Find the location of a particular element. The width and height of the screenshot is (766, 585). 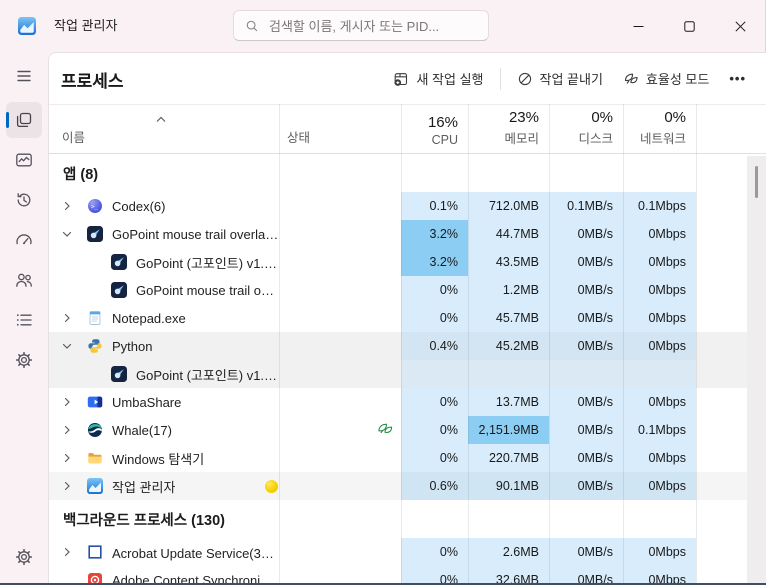

efficiency-mode-button: 효율성 모드 is located at coordinates (666, 78).